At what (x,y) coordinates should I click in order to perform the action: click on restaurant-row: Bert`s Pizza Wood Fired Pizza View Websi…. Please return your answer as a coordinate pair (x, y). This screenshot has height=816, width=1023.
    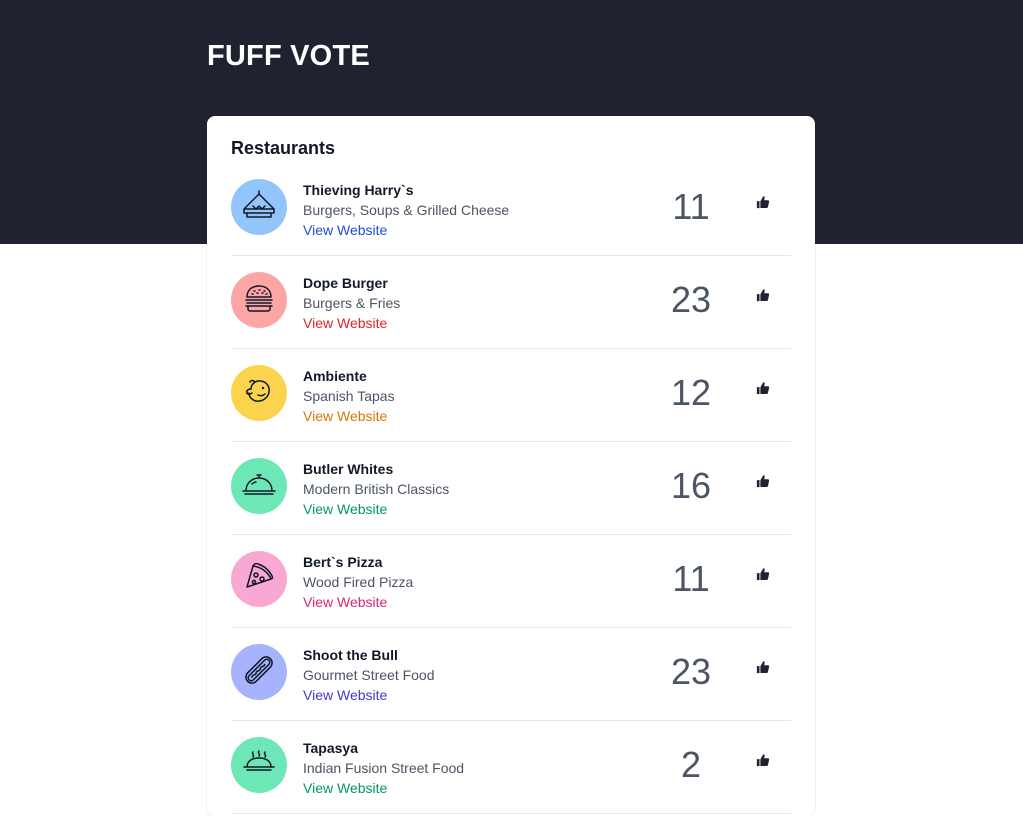
    Looking at the image, I should click on (511, 581).